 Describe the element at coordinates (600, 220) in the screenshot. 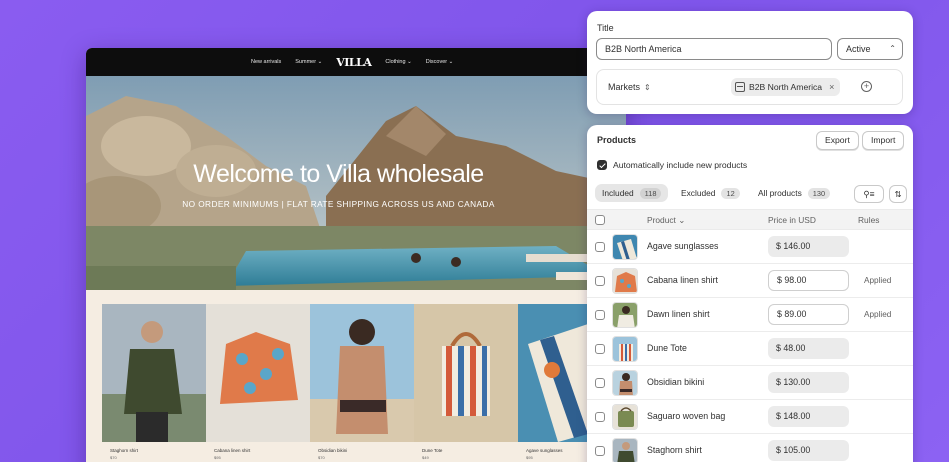

I see `select-all-checkbox` at that location.